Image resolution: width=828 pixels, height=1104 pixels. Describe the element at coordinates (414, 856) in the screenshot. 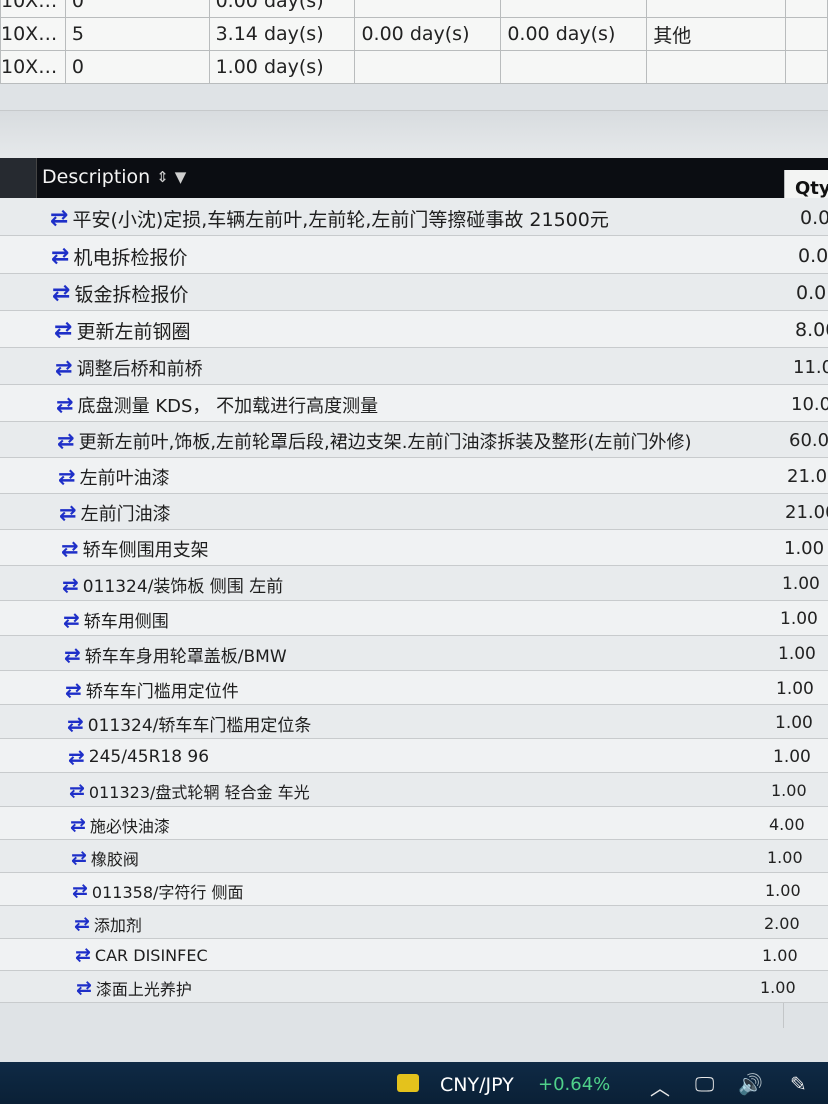

I see `table-row: ⇄ 橡胶阀 1.00` at that location.